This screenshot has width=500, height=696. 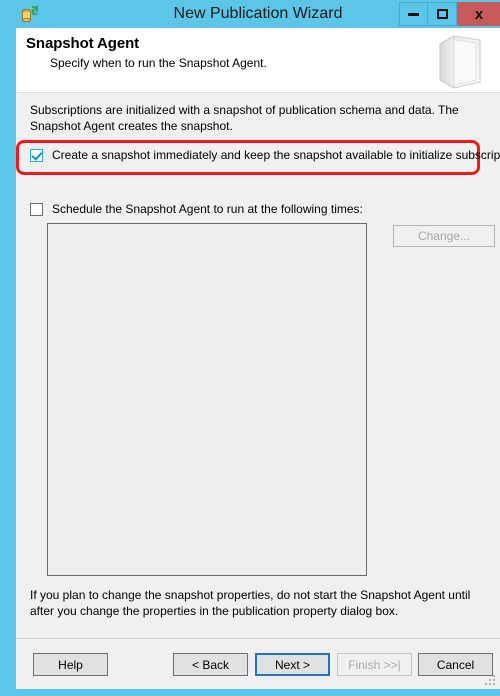 I want to click on page-subtitle: Specify when to run the Snapshot Agent., so click(x=158, y=63).